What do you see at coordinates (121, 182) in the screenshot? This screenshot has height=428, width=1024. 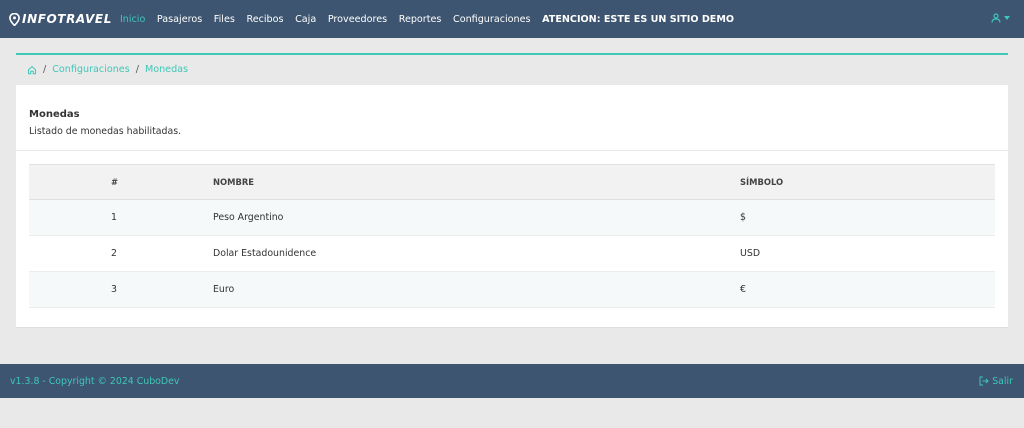 I see `column-header-number: #` at bounding box center [121, 182].